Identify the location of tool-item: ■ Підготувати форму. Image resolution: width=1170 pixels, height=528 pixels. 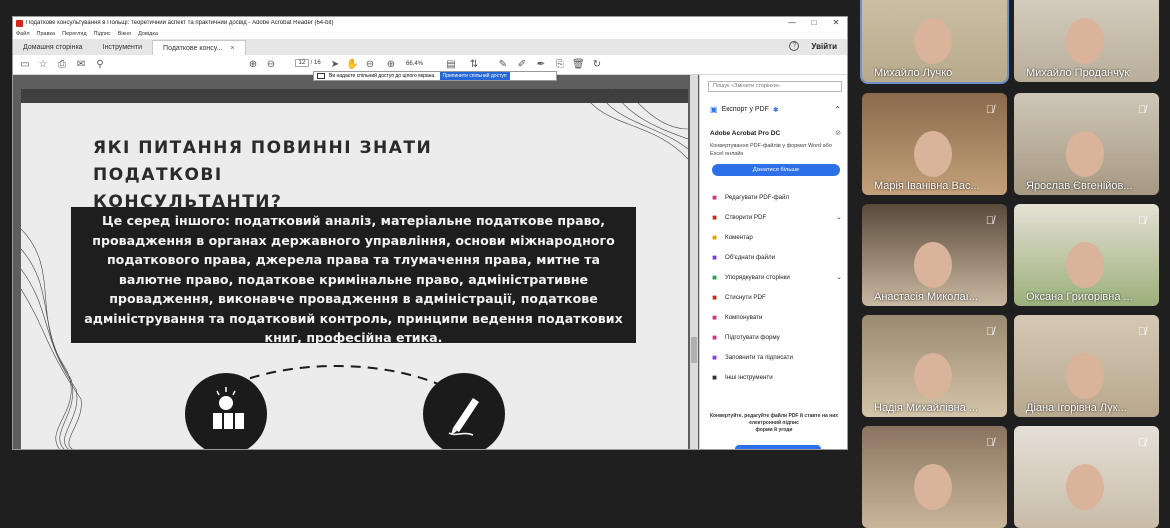
(777, 337).